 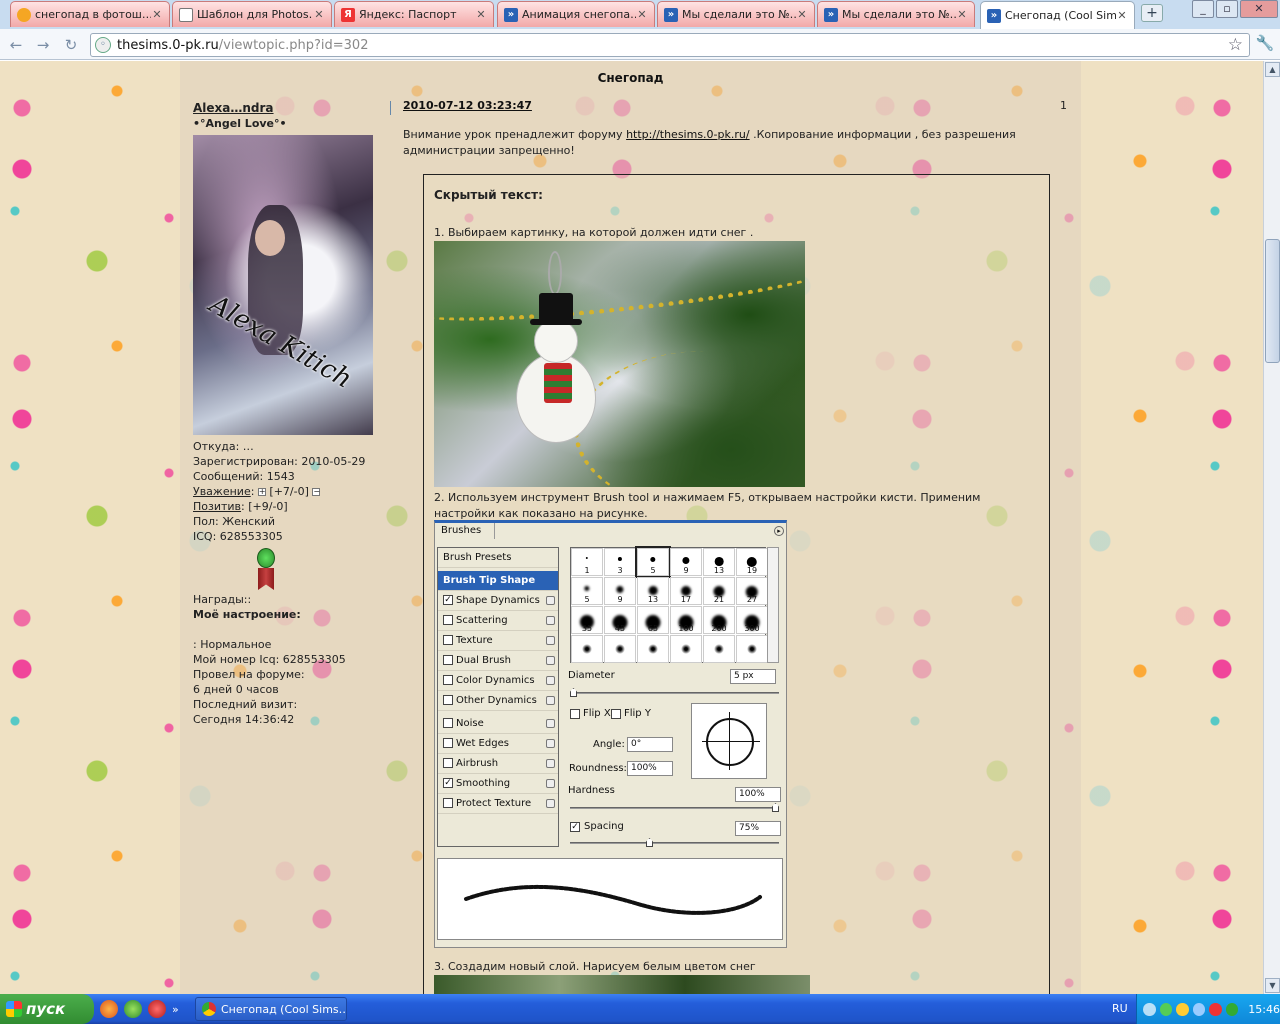 What do you see at coordinates (414, 14) in the screenshot?
I see `tab-3: Я Яндекс: Паспорт ✕` at bounding box center [414, 14].